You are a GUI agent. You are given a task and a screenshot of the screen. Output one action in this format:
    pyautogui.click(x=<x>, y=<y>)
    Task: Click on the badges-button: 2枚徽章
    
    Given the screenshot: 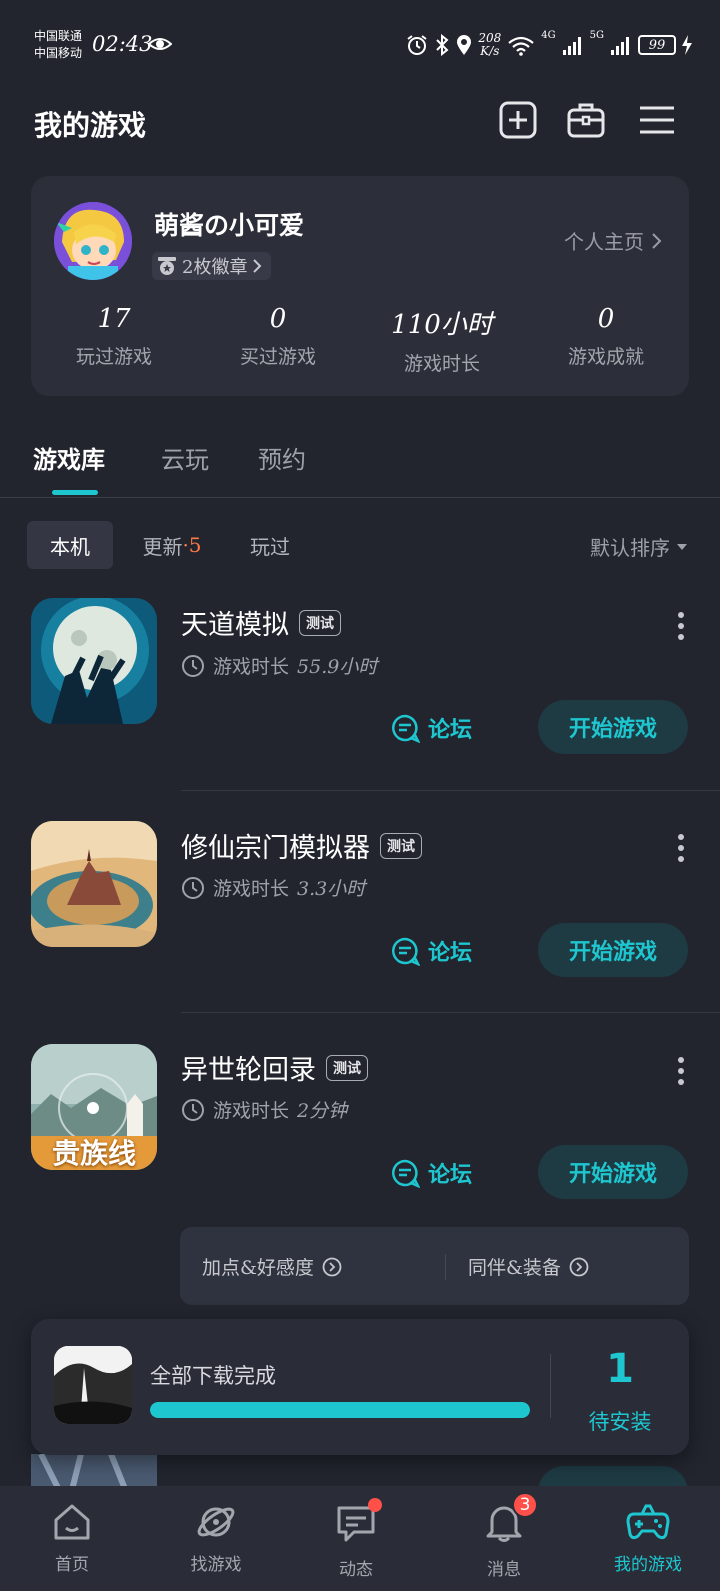 What is the action you would take?
    pyautogui.click(x=212, y=266)
    